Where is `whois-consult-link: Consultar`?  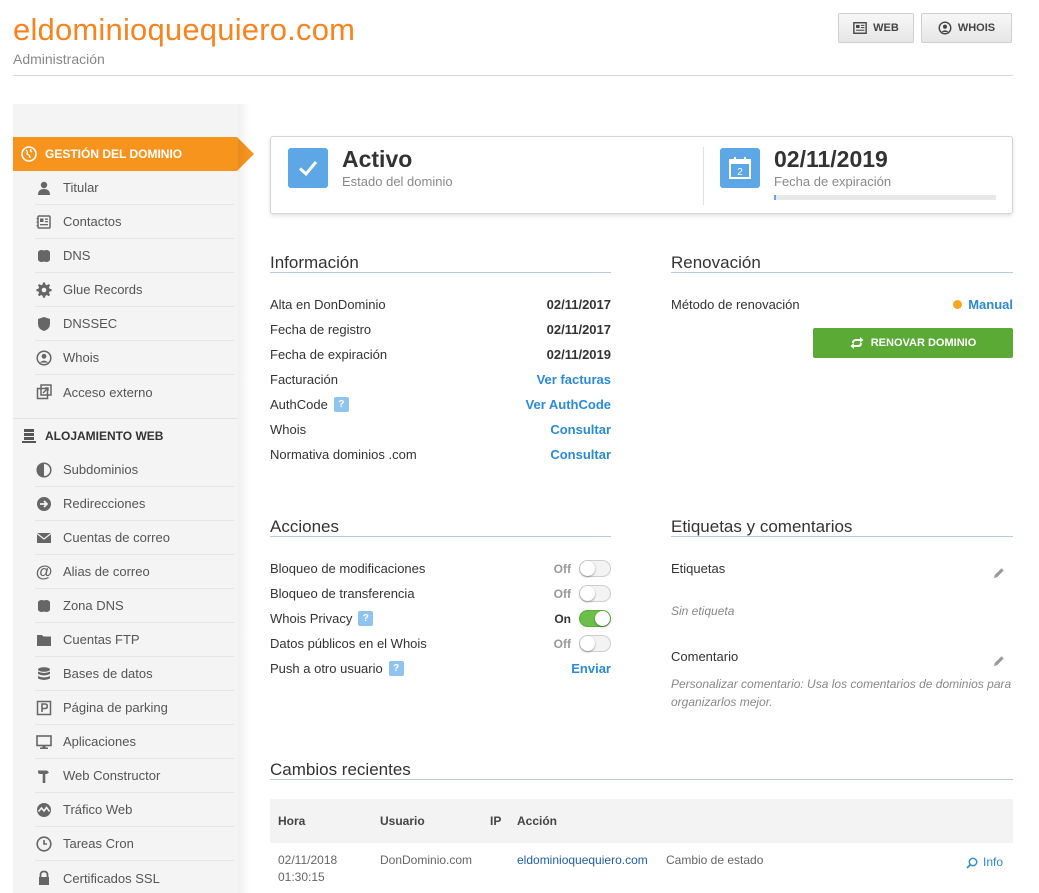 whois-consult-link: Consultar is located at coordinates (511, 429).